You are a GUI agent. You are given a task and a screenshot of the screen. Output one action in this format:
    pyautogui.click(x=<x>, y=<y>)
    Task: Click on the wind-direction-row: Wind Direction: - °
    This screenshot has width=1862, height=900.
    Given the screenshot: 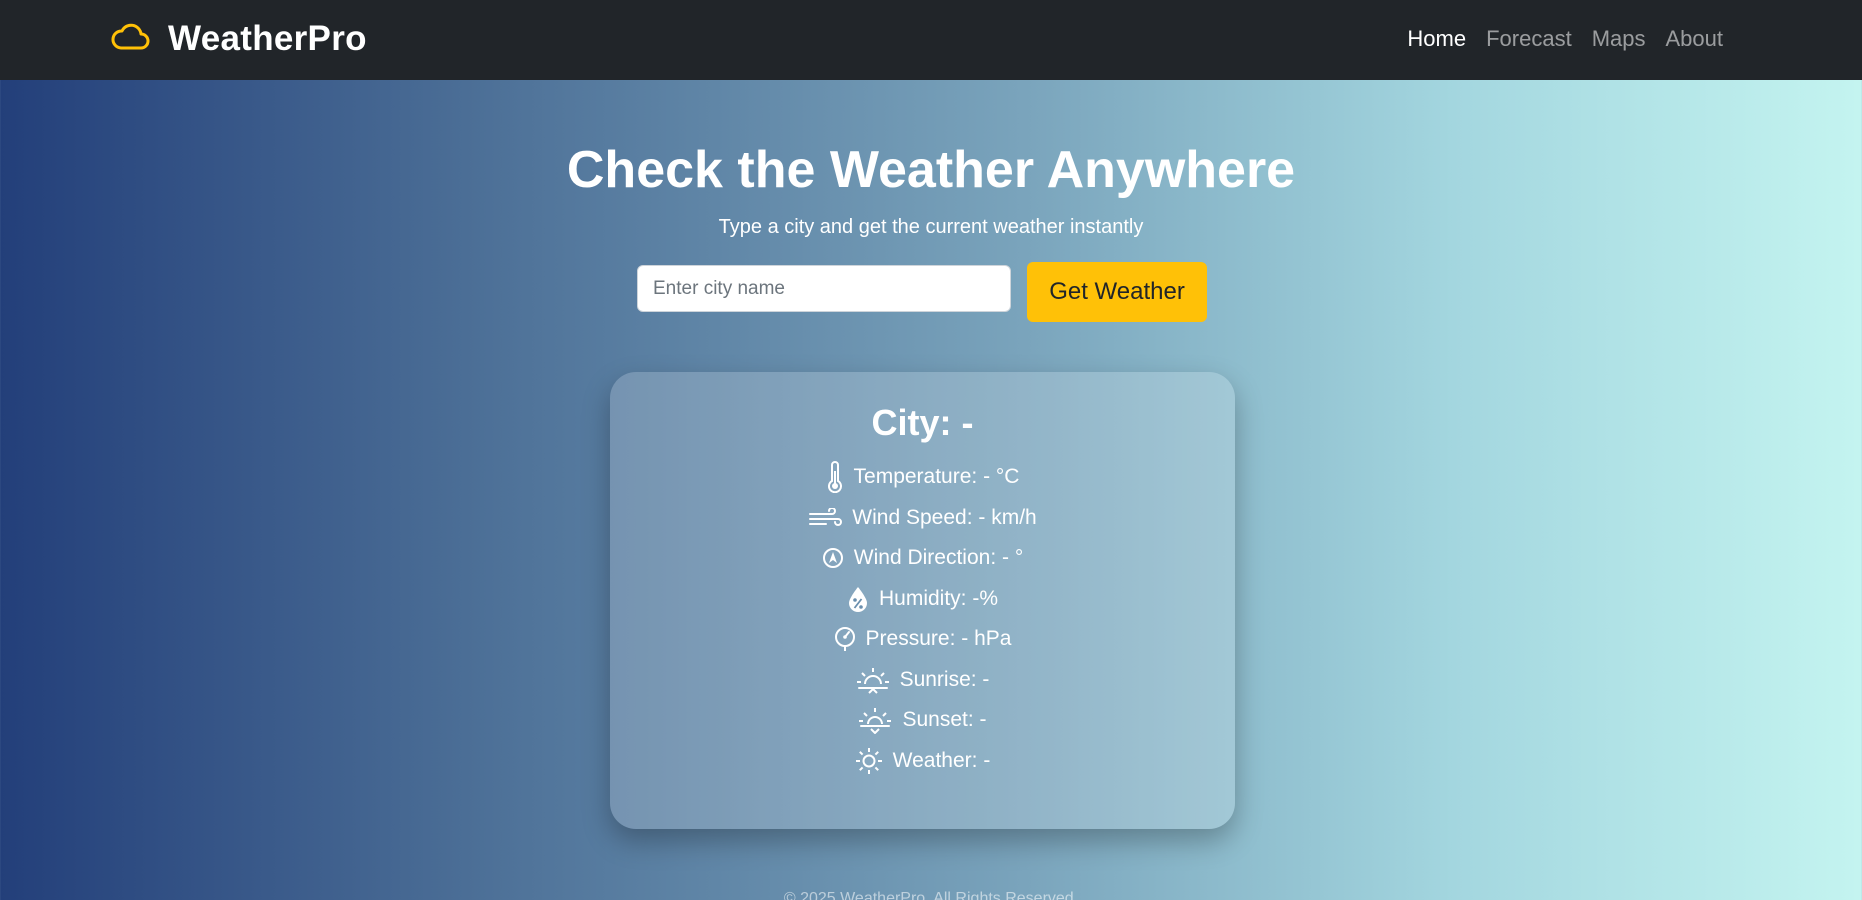 What is the action you would take?
    pyautogui.click(x=922, y=558)
    